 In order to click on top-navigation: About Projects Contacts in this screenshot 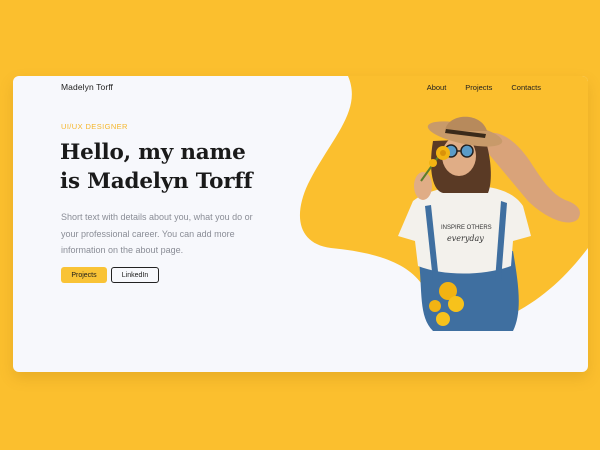, I will do `click(484, 87)`.